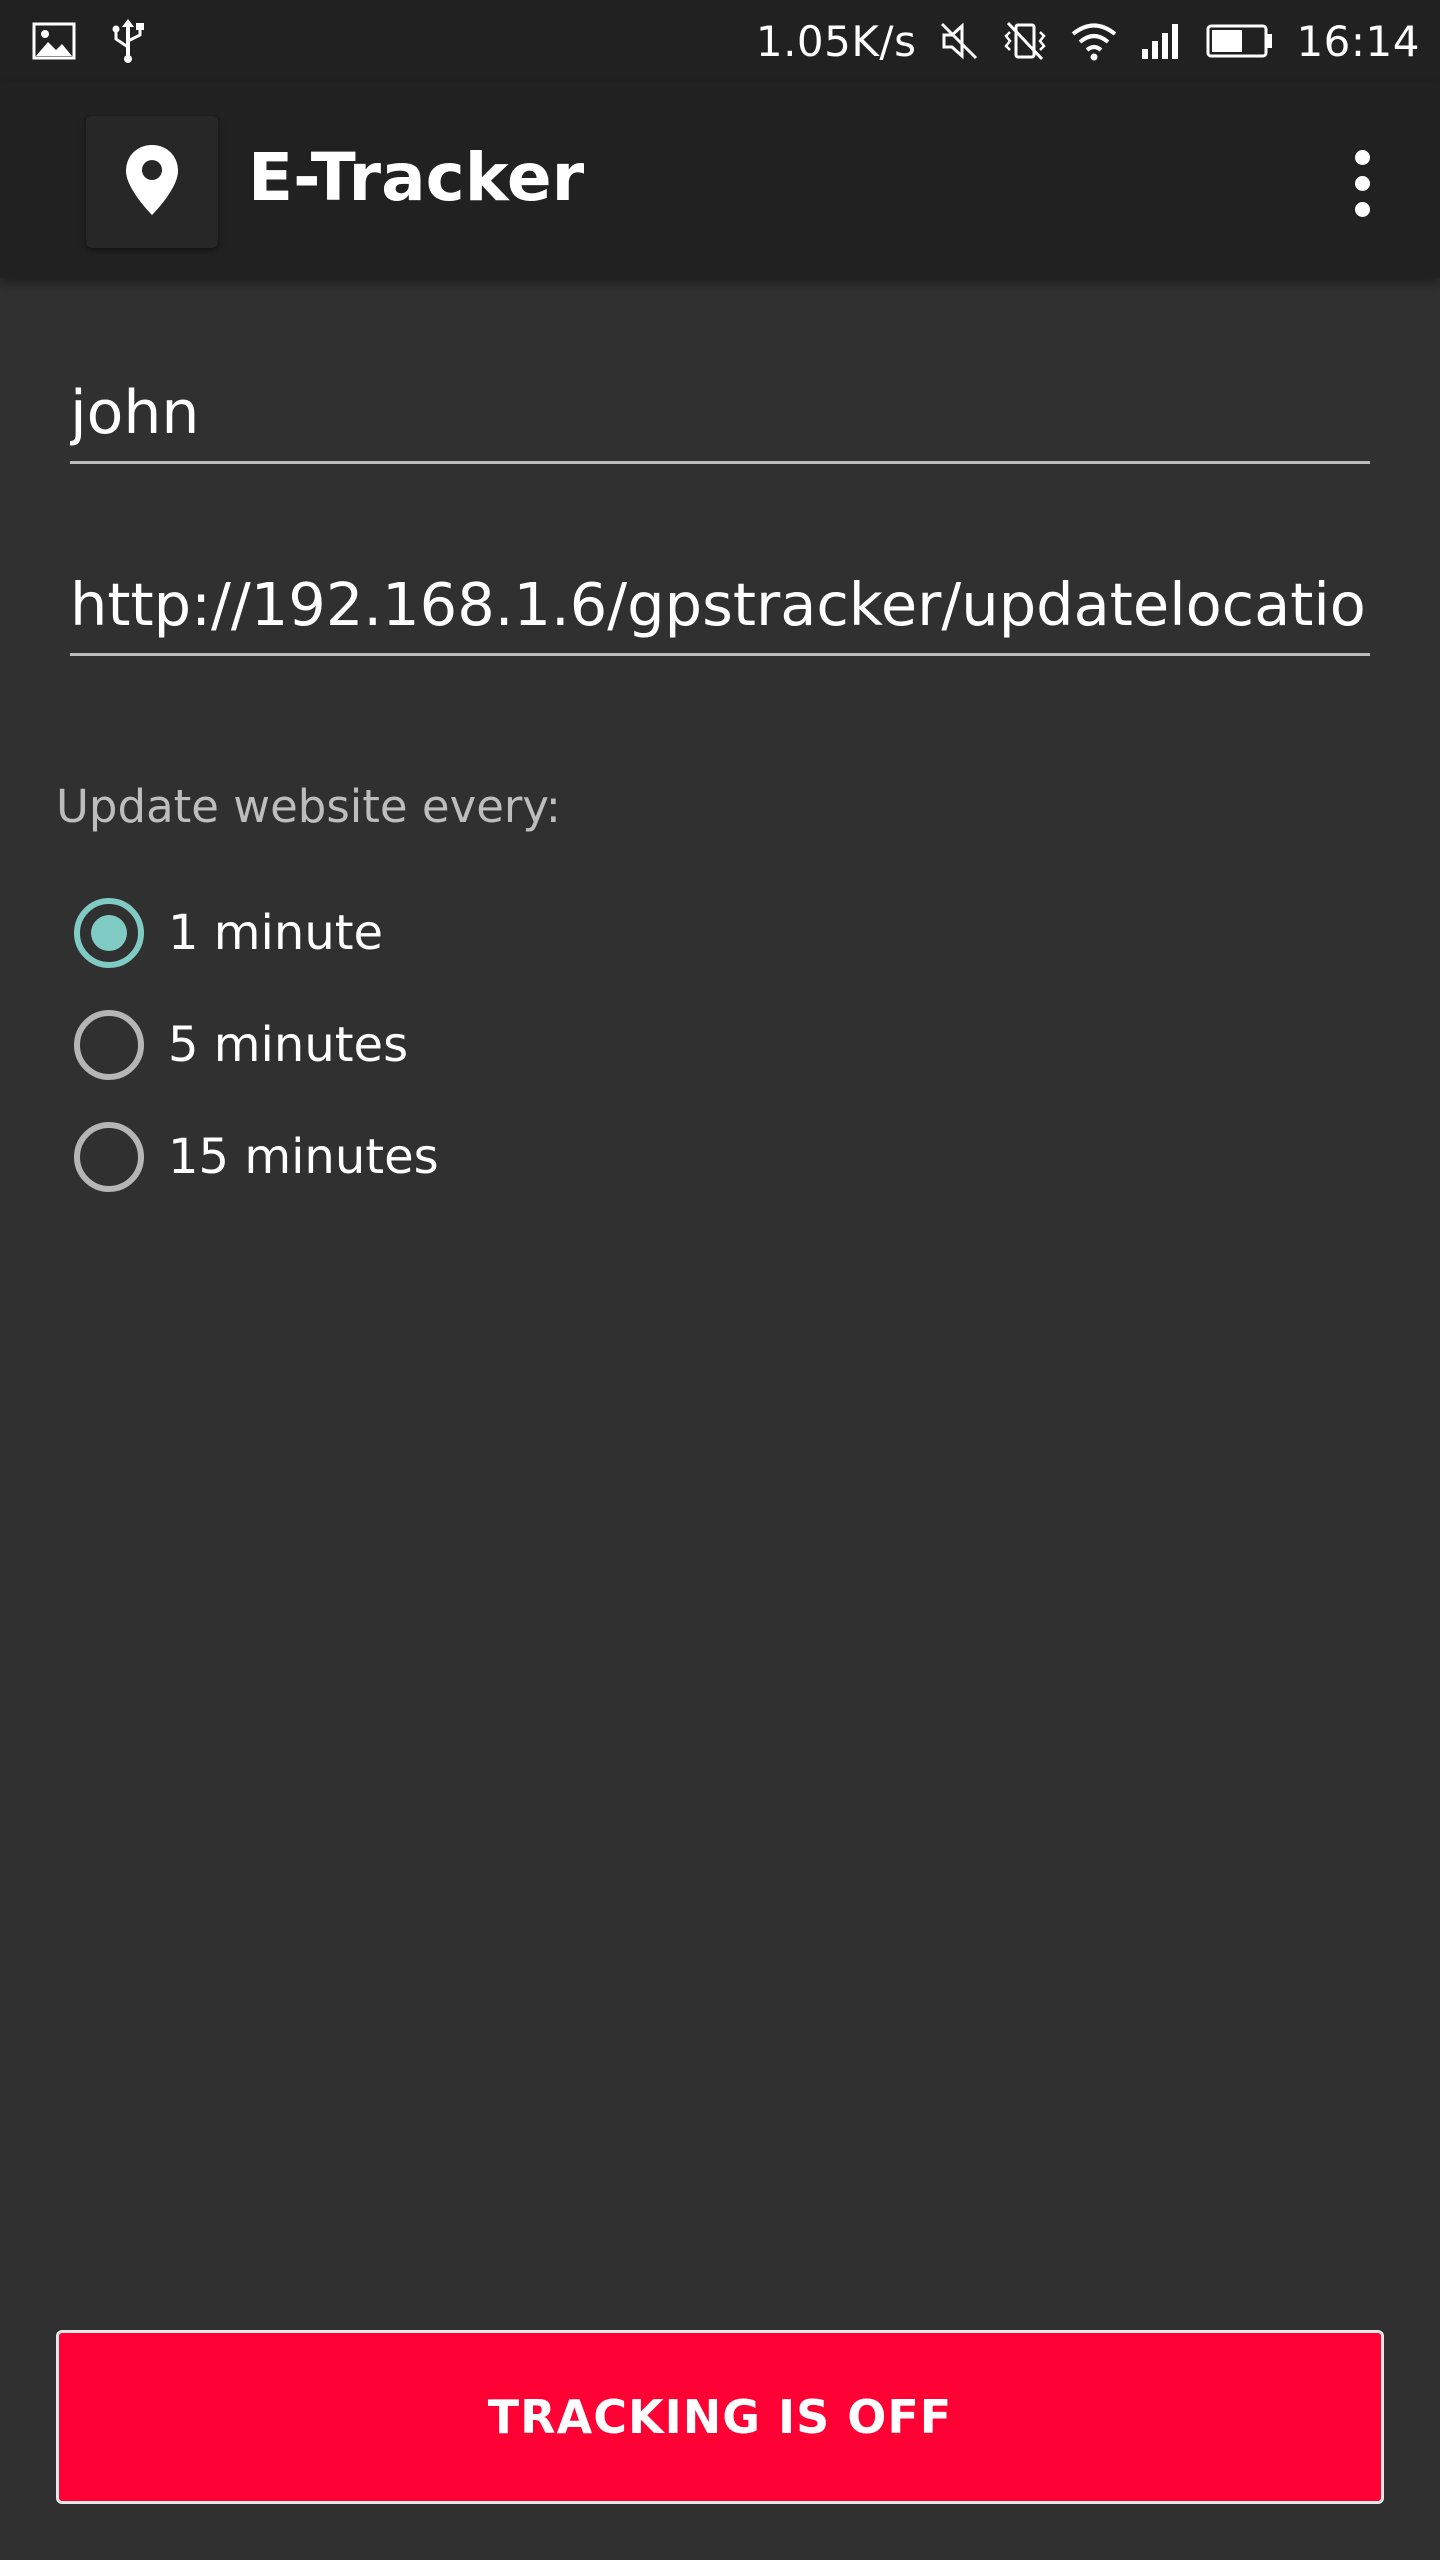 Image resolution: width=1440 pixels, height=2560 pixels. I want to click on radio-5-minutes: 5 minutes, so click(241, 1045).